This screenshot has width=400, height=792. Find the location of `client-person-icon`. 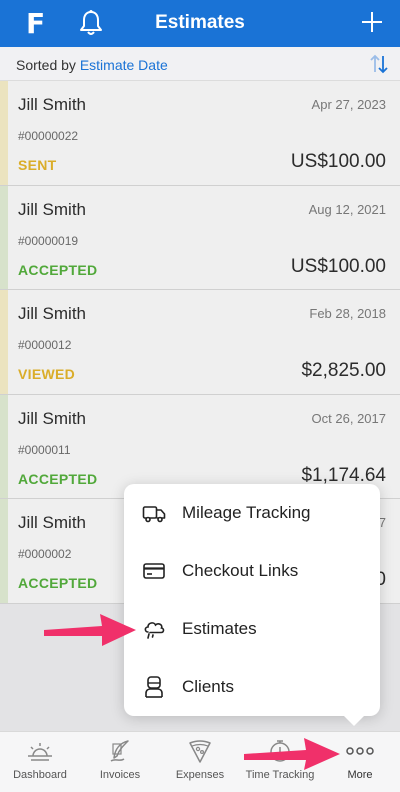

client-person-icon is located at coordinates (154, 687).